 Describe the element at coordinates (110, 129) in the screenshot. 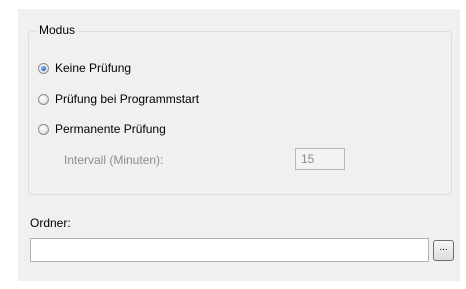

I see `radio-label: Permanente Prüfung` at that location.